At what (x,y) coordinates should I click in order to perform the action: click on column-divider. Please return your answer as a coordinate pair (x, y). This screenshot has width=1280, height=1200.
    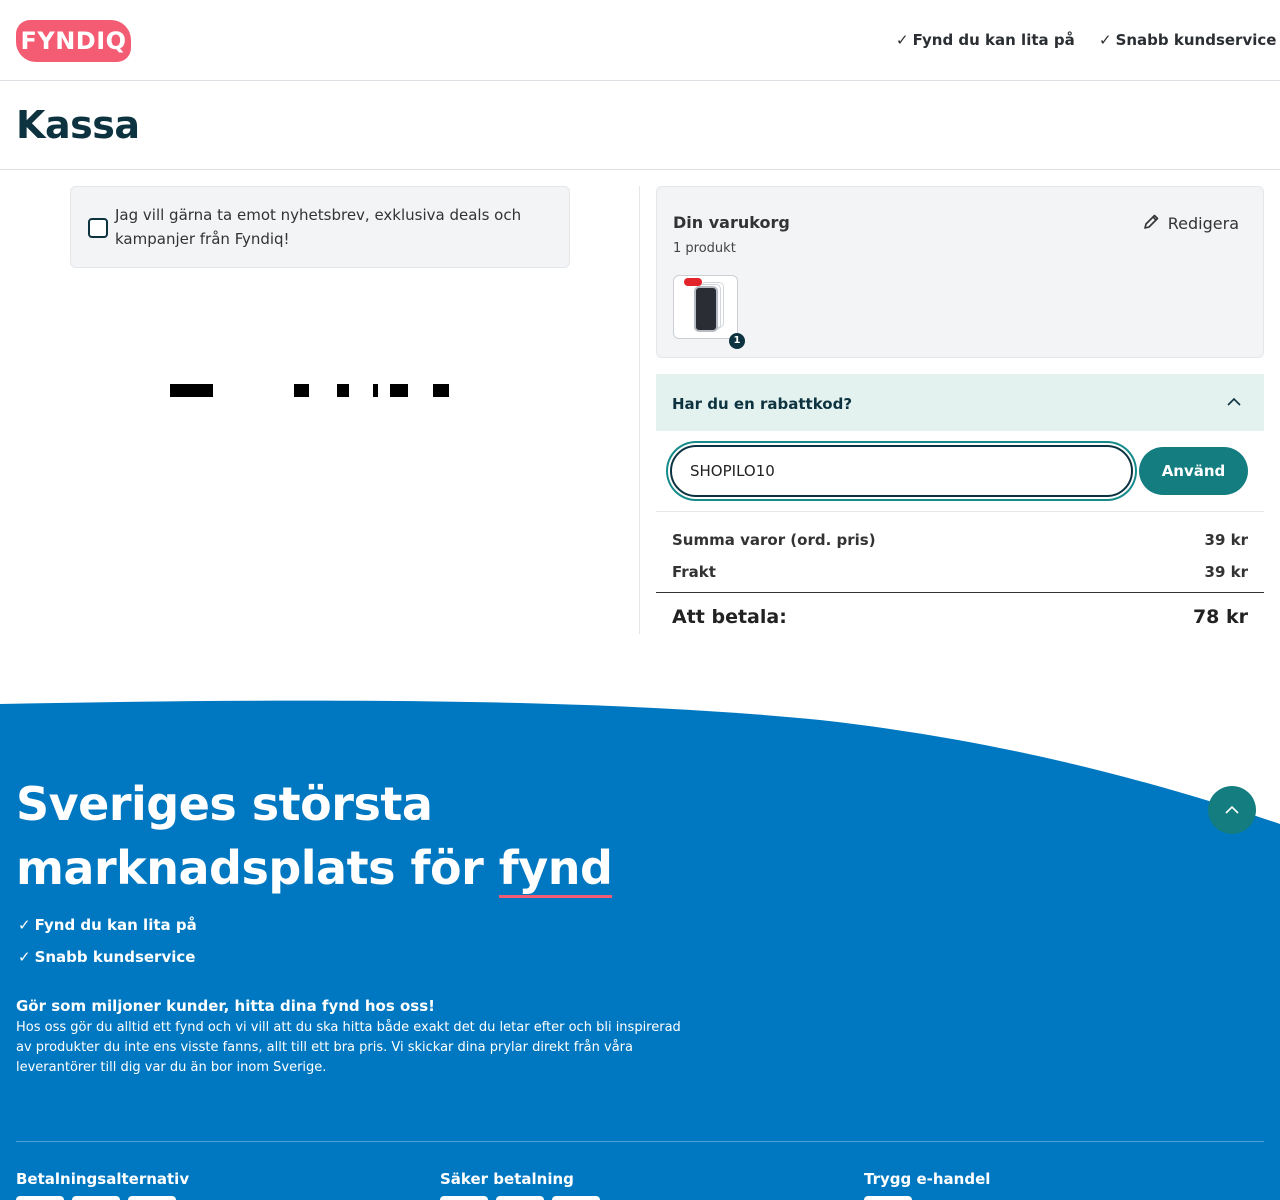
    Looking at the image, I should click on (639, 410).